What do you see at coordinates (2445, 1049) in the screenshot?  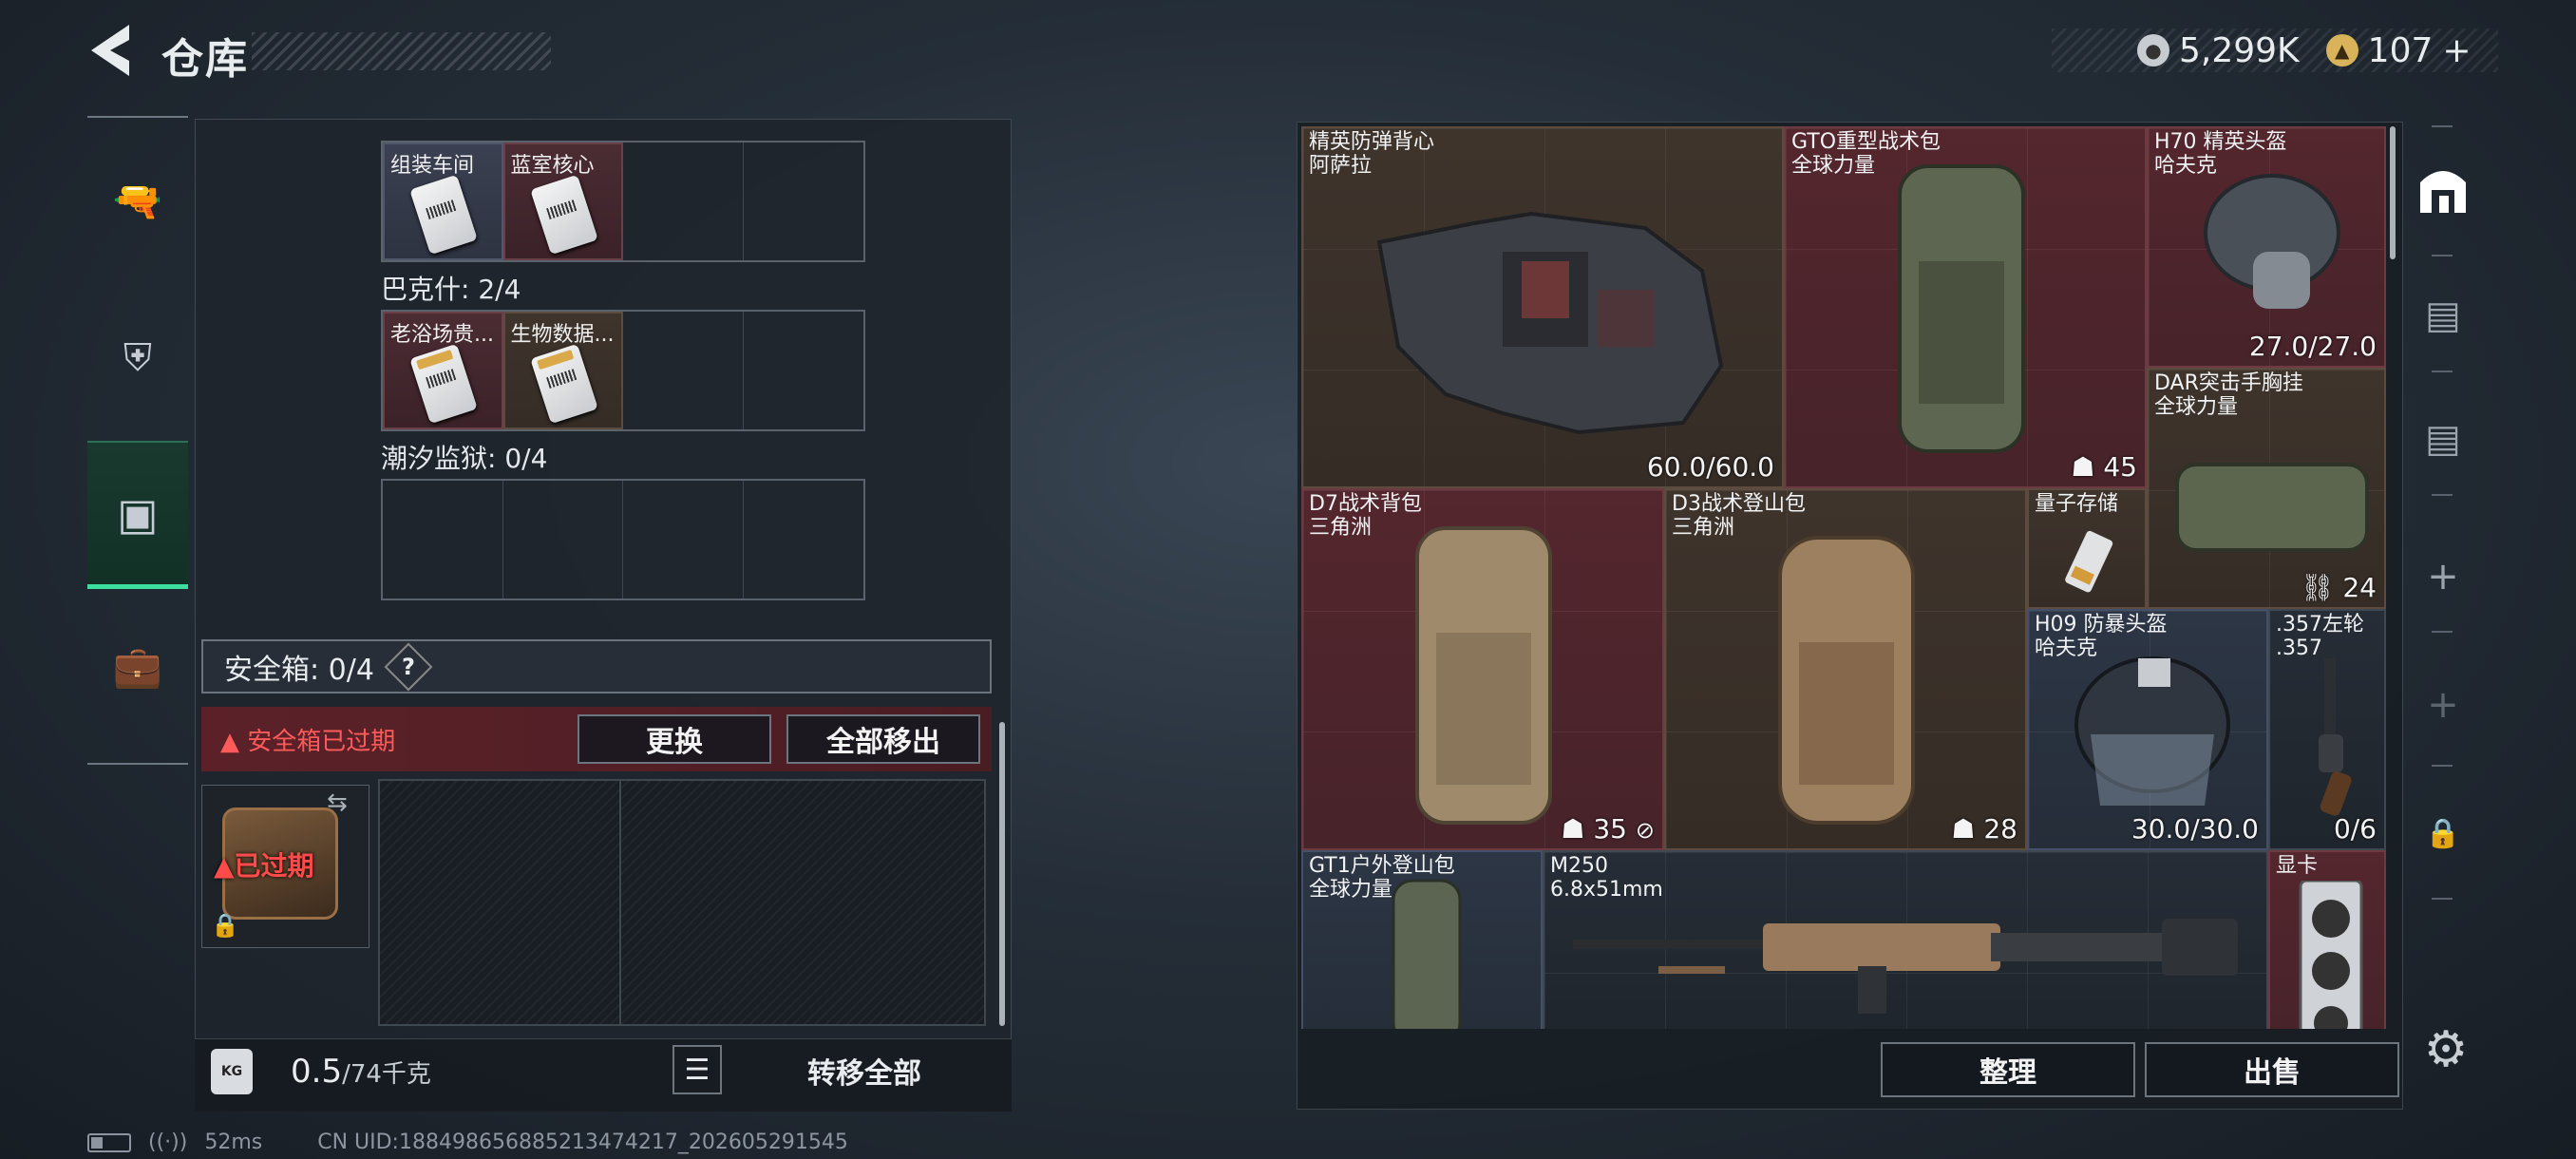 I see `gear-icon: ⚙` at bounding box center [2445, 1049].